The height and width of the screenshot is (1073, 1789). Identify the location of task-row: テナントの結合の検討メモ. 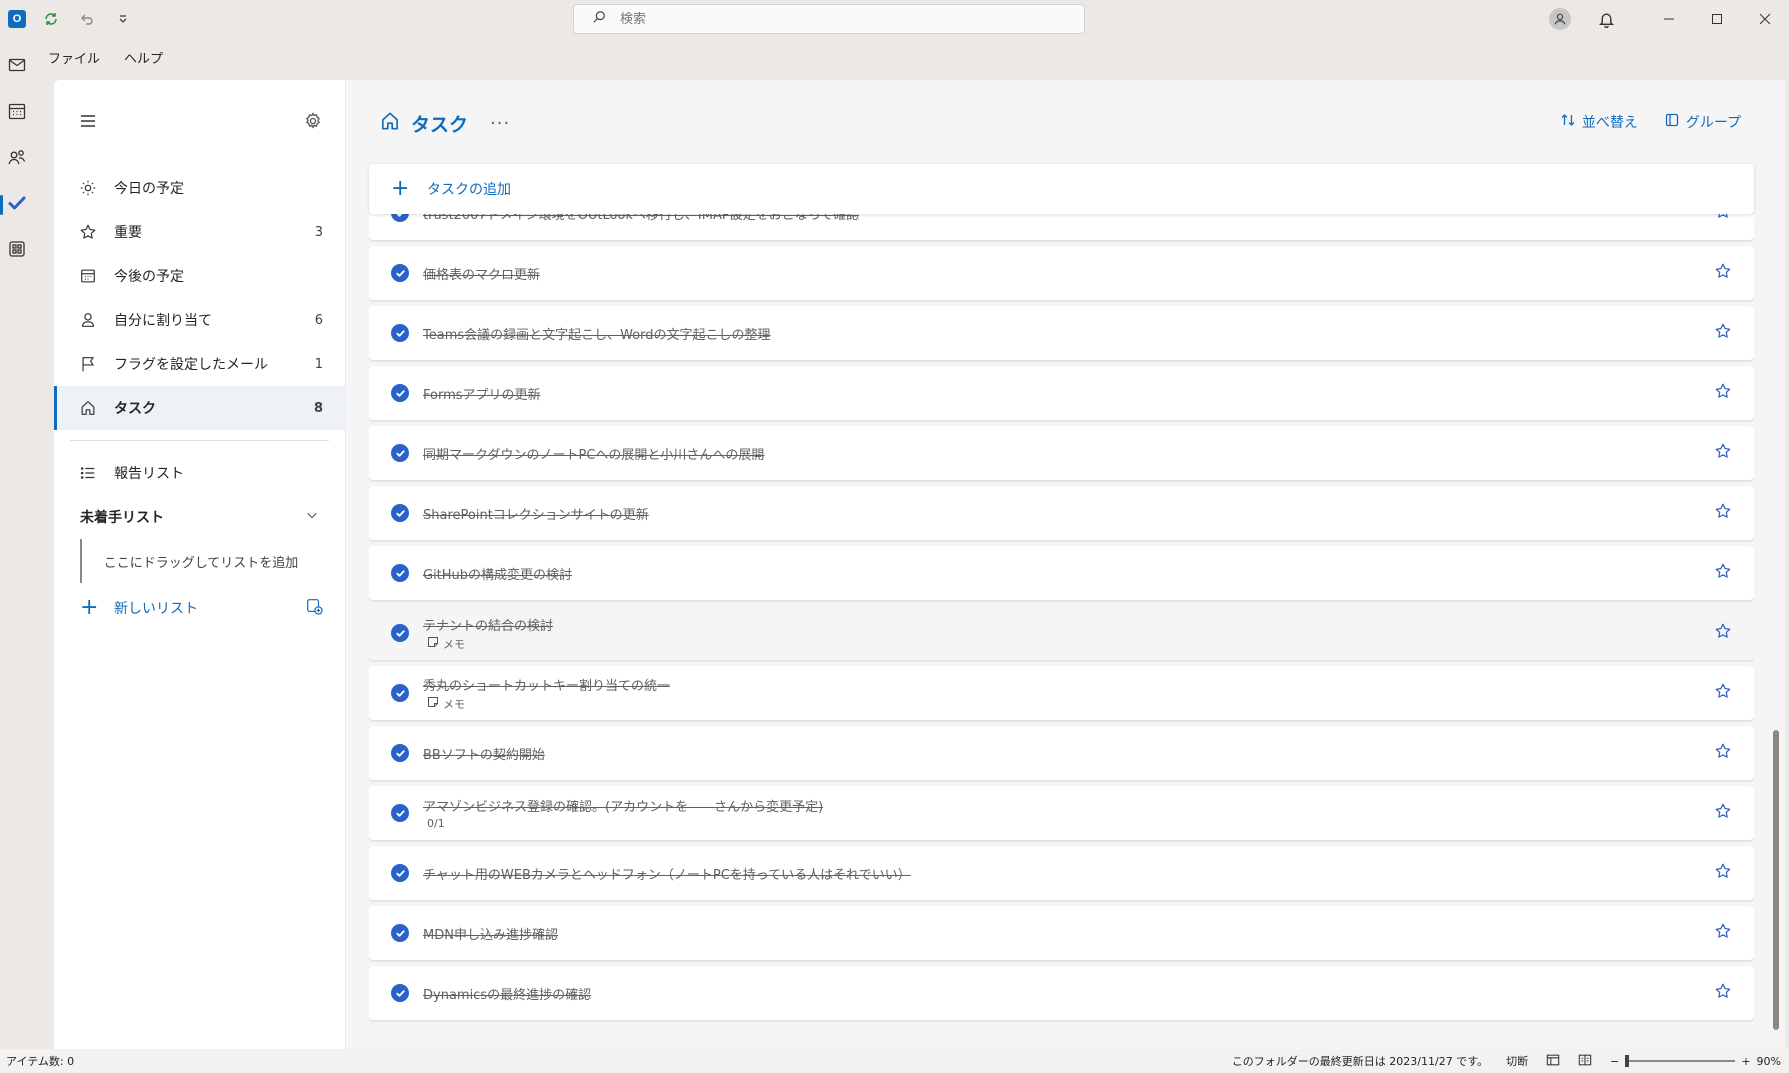
(1061, 633).